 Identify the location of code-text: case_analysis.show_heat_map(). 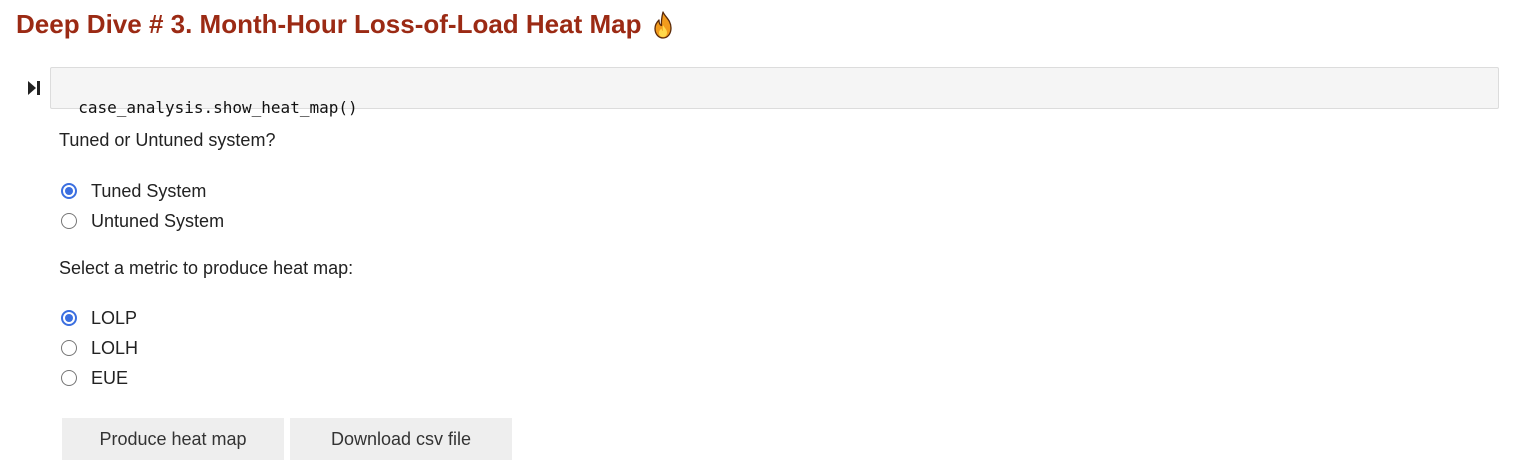
(218, 107).